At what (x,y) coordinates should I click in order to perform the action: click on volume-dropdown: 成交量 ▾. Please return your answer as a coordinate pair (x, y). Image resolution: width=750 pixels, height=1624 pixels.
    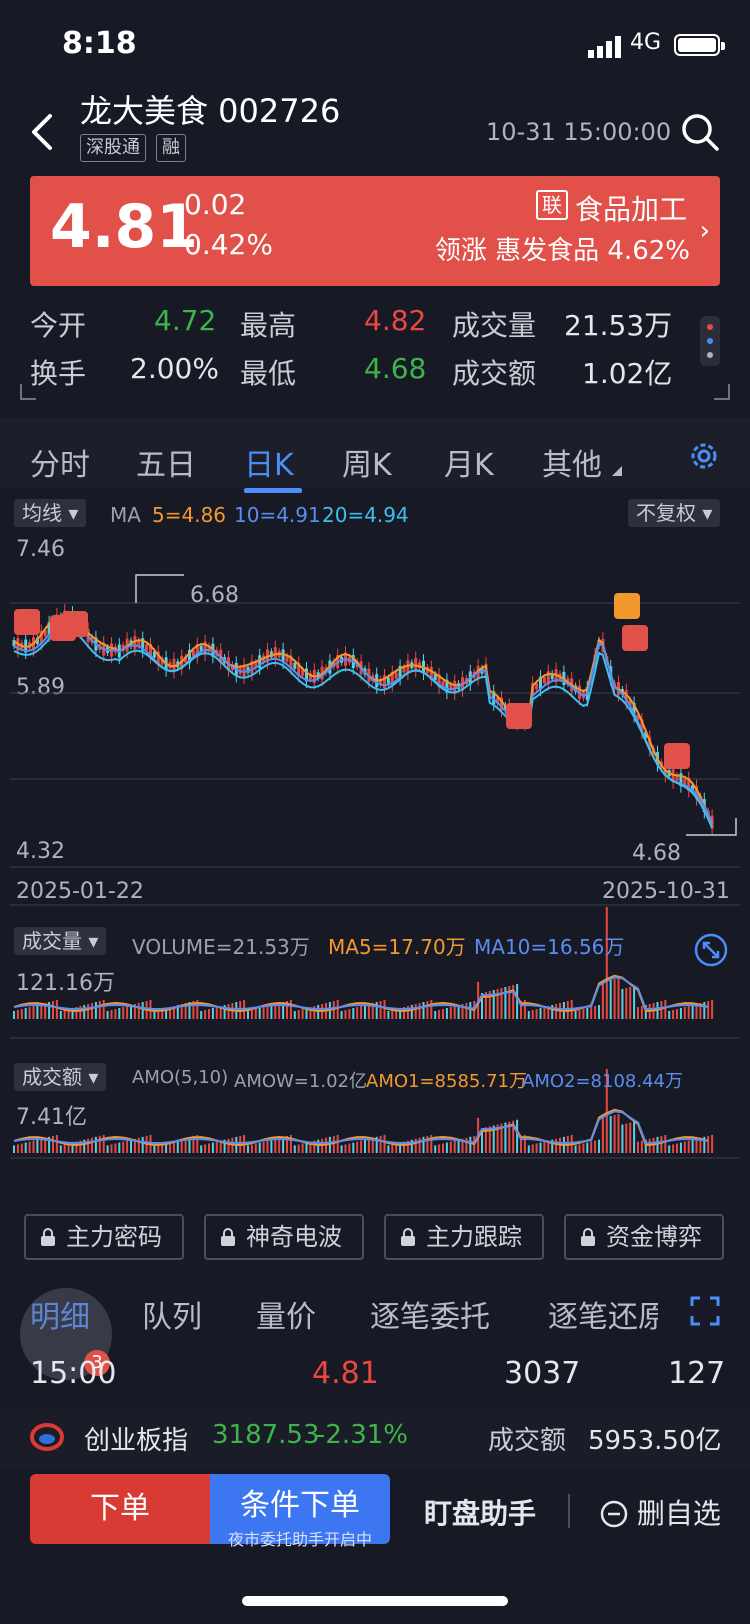
    Looking at the image, I should click on (60, 941).